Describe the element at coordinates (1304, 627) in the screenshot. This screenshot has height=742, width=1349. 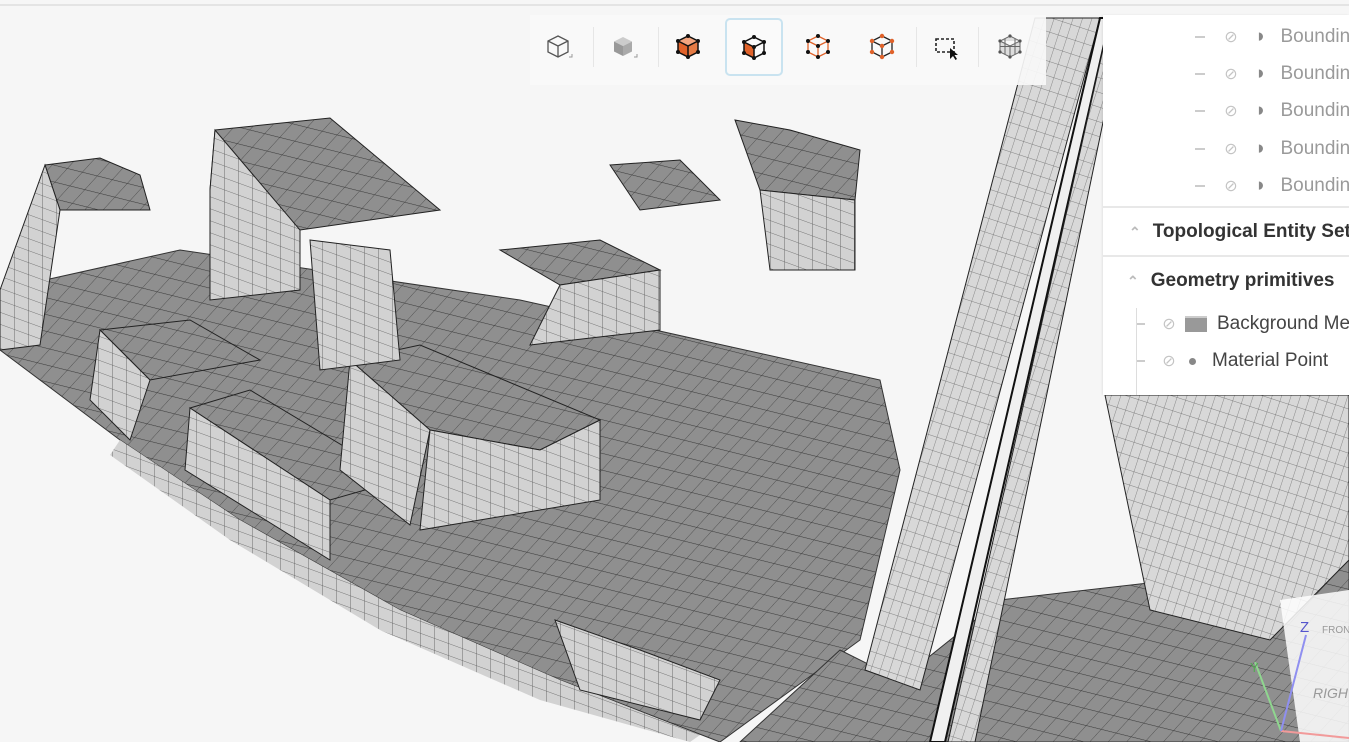
I see `axis-z-label: Z` at that location.